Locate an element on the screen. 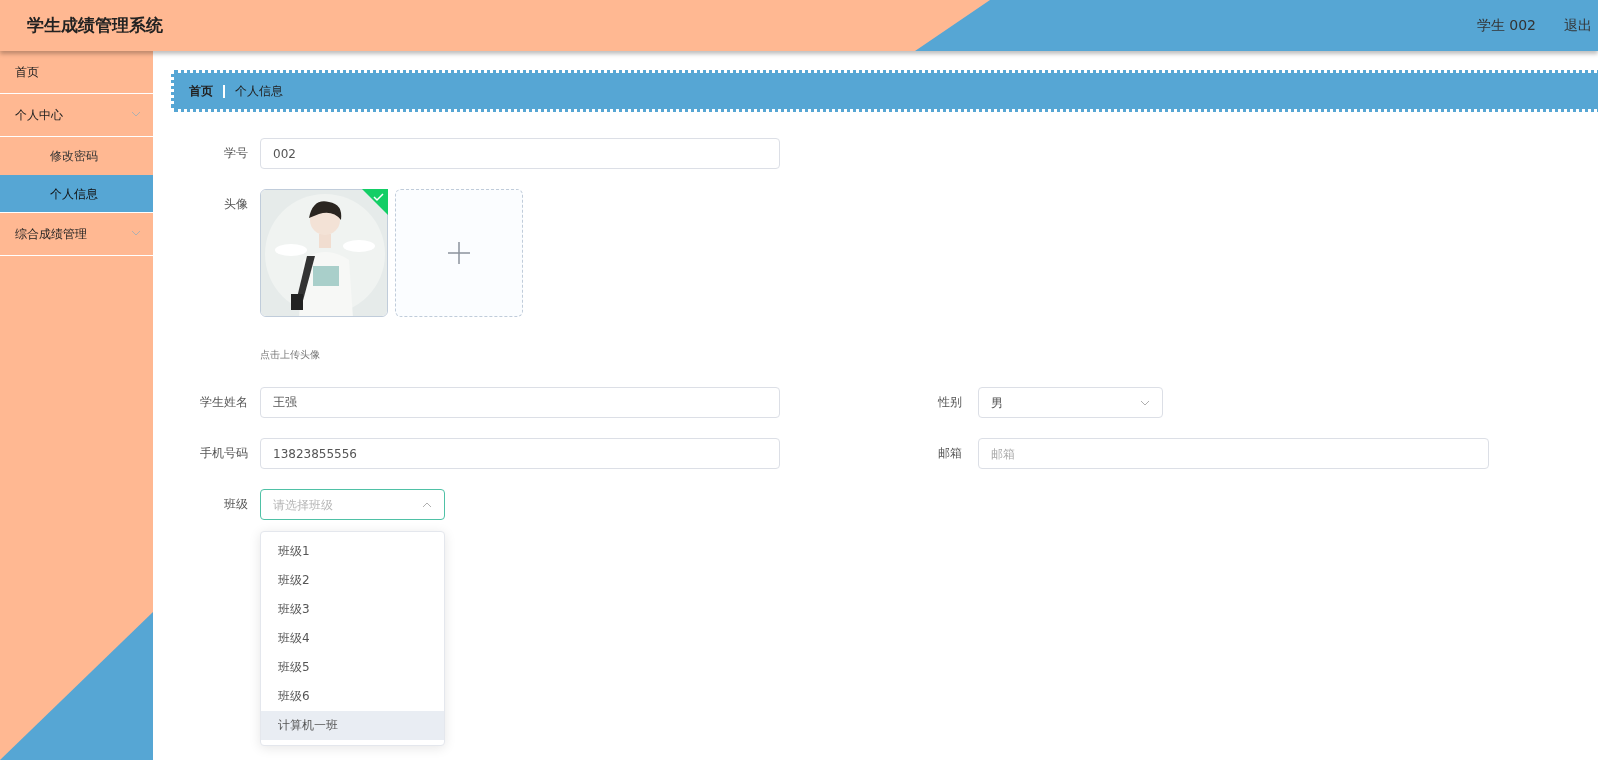 Image resolution: width=1598 pixels, height=760 pixels. dropdown-option: 班级1 is located at coordinates (352, 551).